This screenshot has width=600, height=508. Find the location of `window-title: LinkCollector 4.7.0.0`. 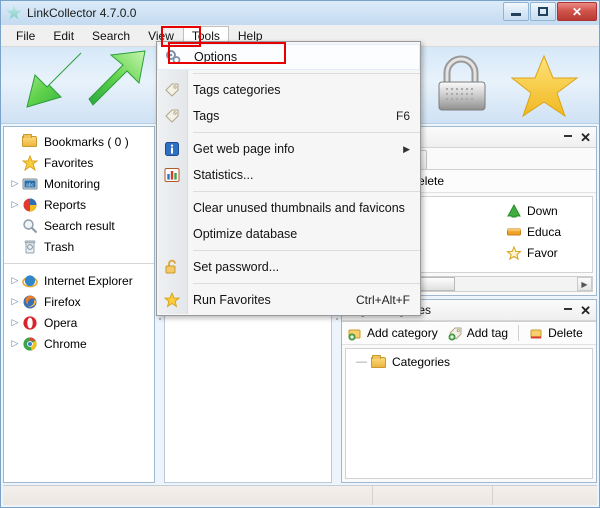

window-title: LinkCollector 4.7.0.0 is located at coordinates (82, 13).